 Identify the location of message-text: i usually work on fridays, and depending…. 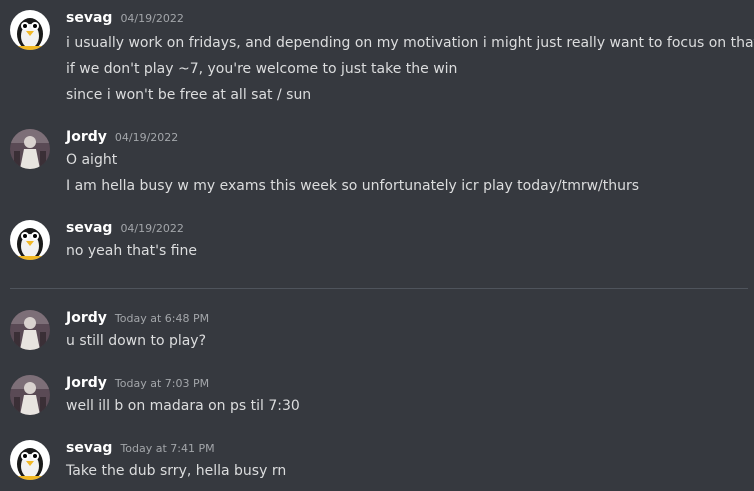
(410, 43).